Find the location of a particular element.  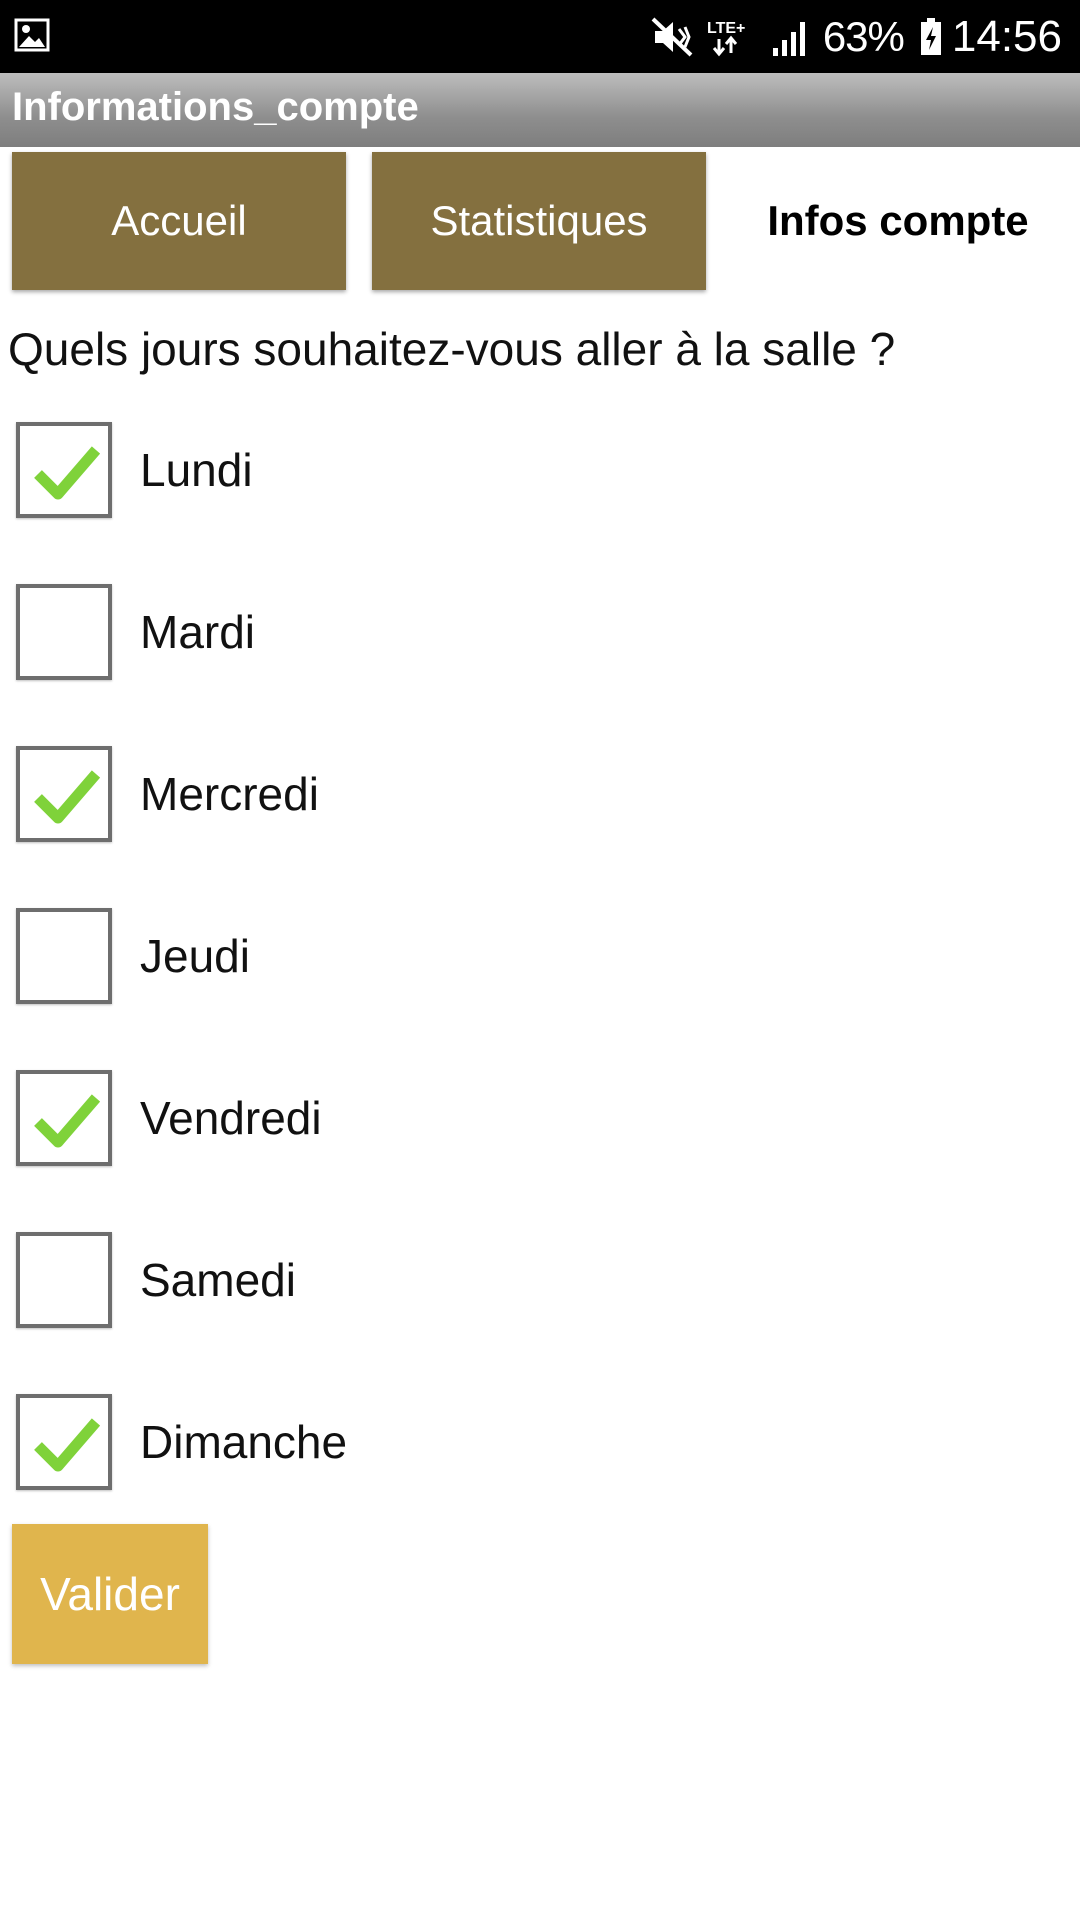

battery-percent: 63% is located at coordinates (863, 36).